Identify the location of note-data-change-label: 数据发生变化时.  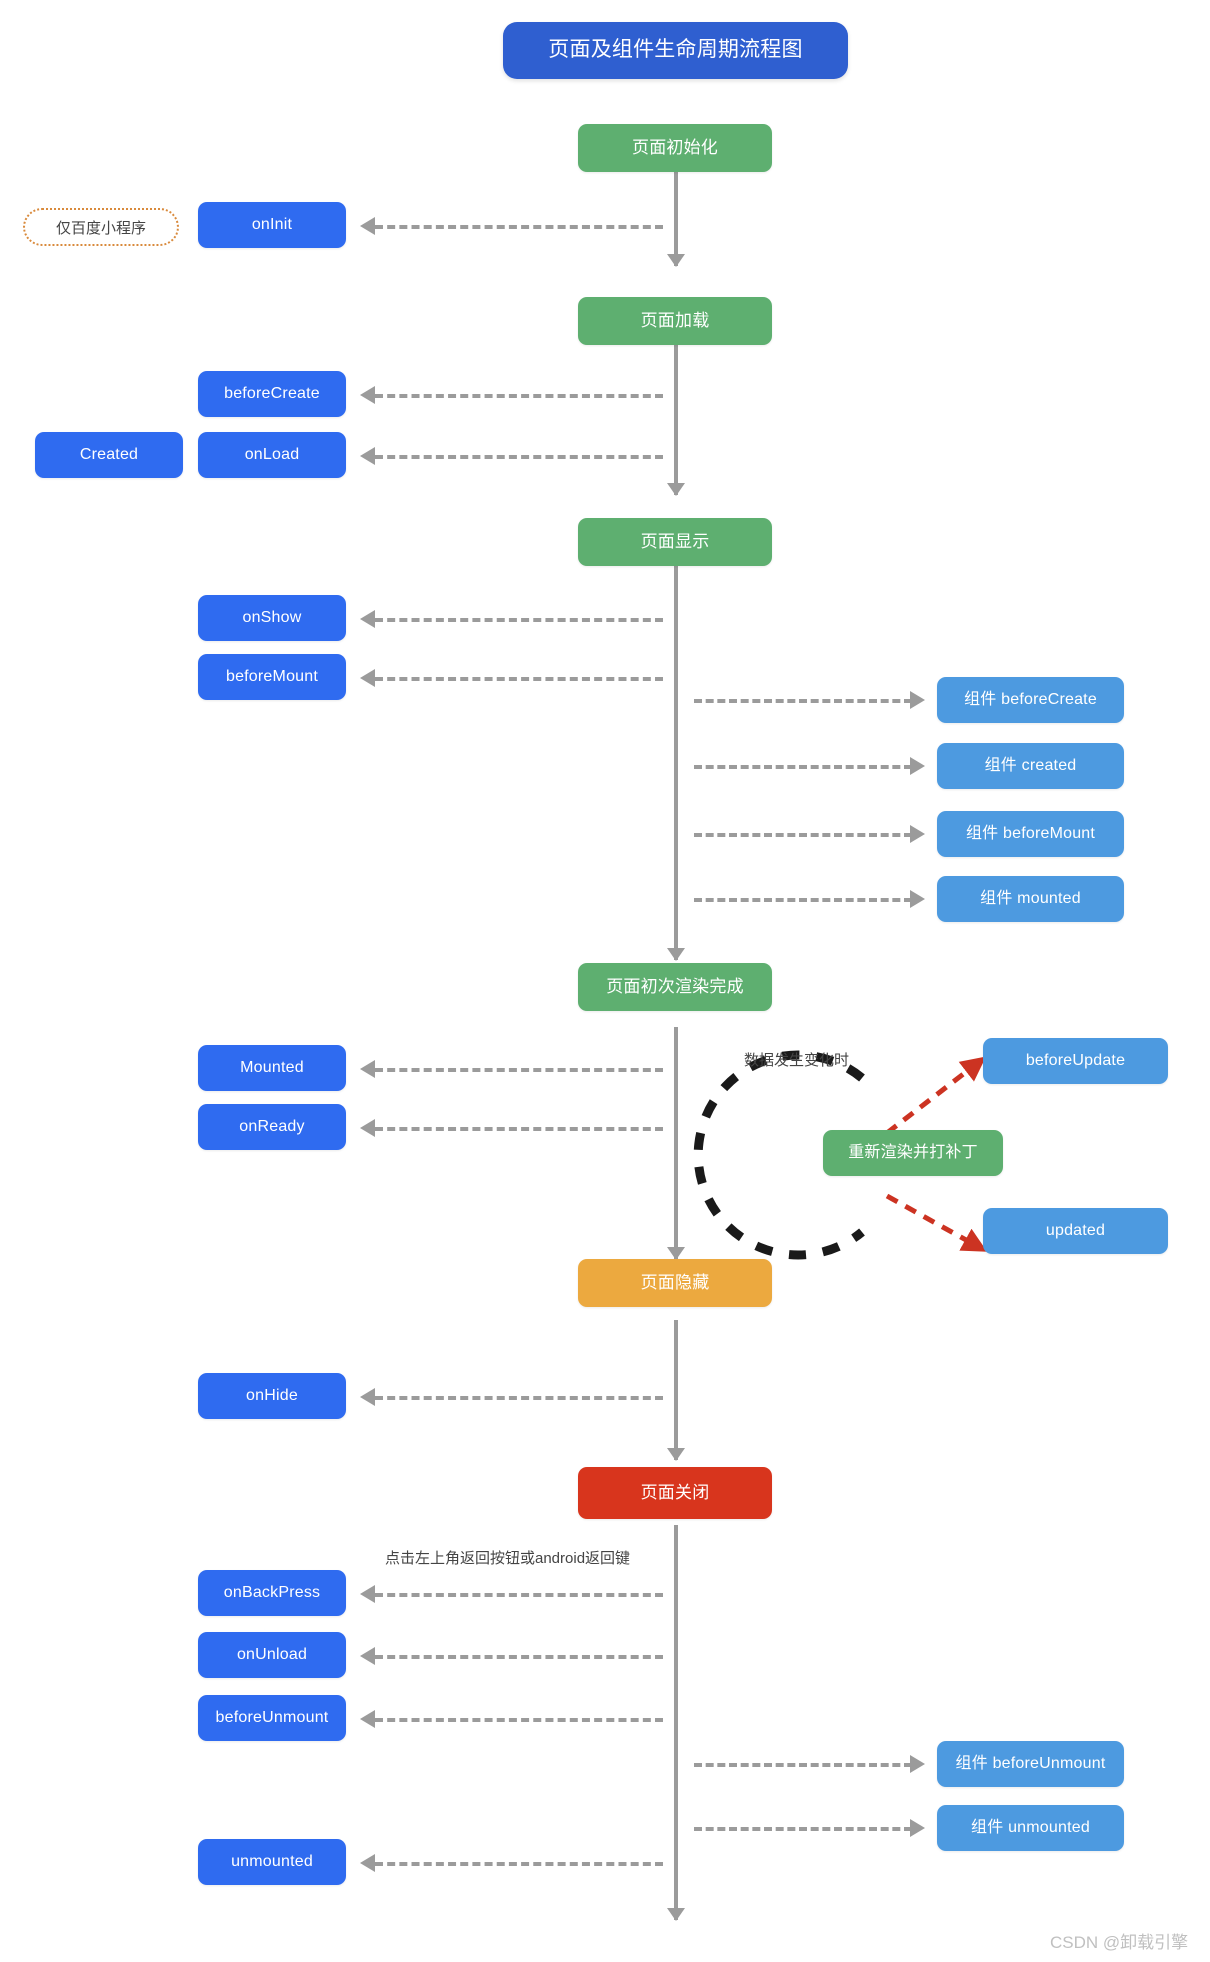
(797, 1060).